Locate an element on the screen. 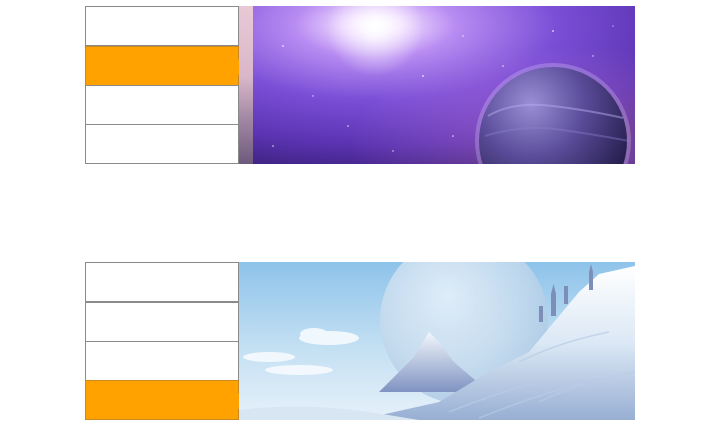 The width and height of the screenshot is (708, 442). slider-tab-4-active is located at coordinates (166, 400).